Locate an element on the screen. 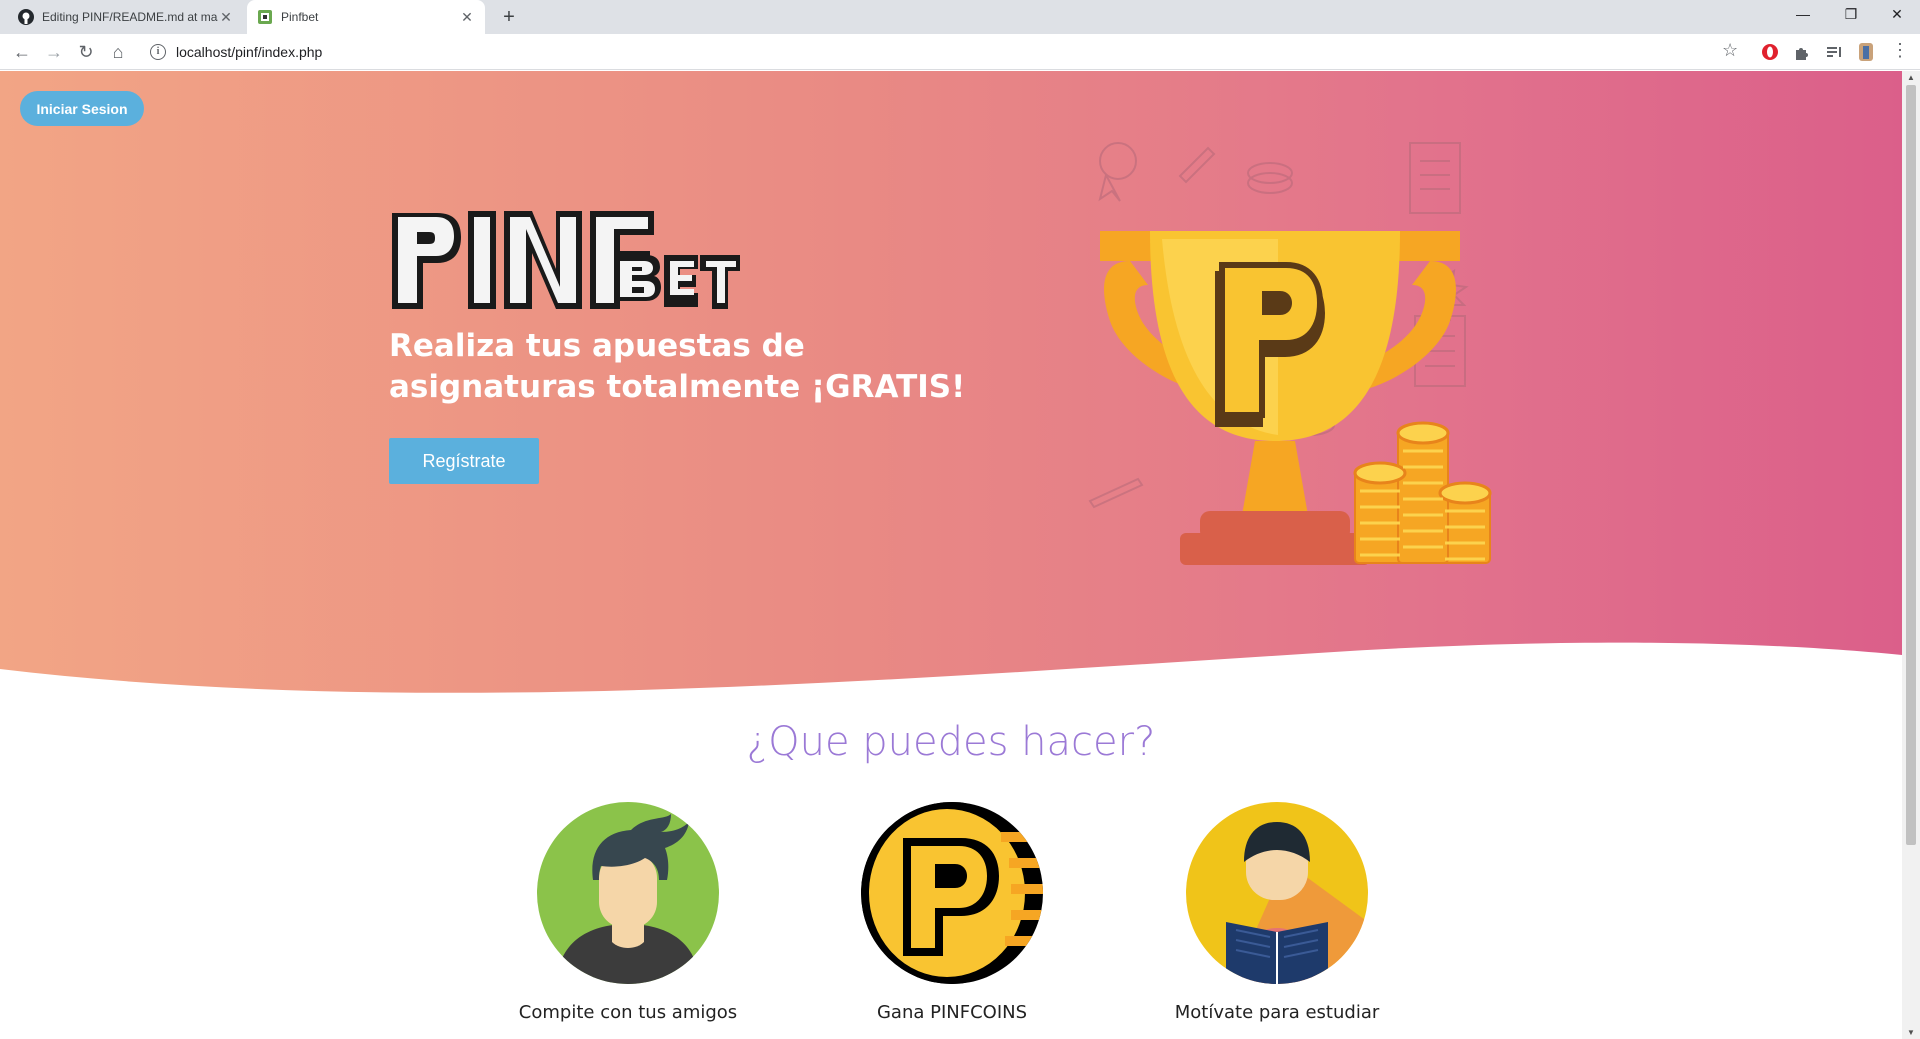 Image resolution: width=1920 pixels, height=1039 pixels. feature-coins: Gana PINFCOINS is located at coordinates (952, 912).